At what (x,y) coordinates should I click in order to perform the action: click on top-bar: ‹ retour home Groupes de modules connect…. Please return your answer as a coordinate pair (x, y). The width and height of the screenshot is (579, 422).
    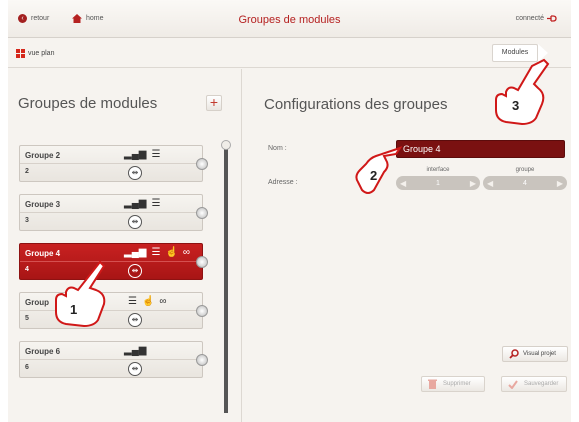
    Looking at the image, I should click on (289, 19).